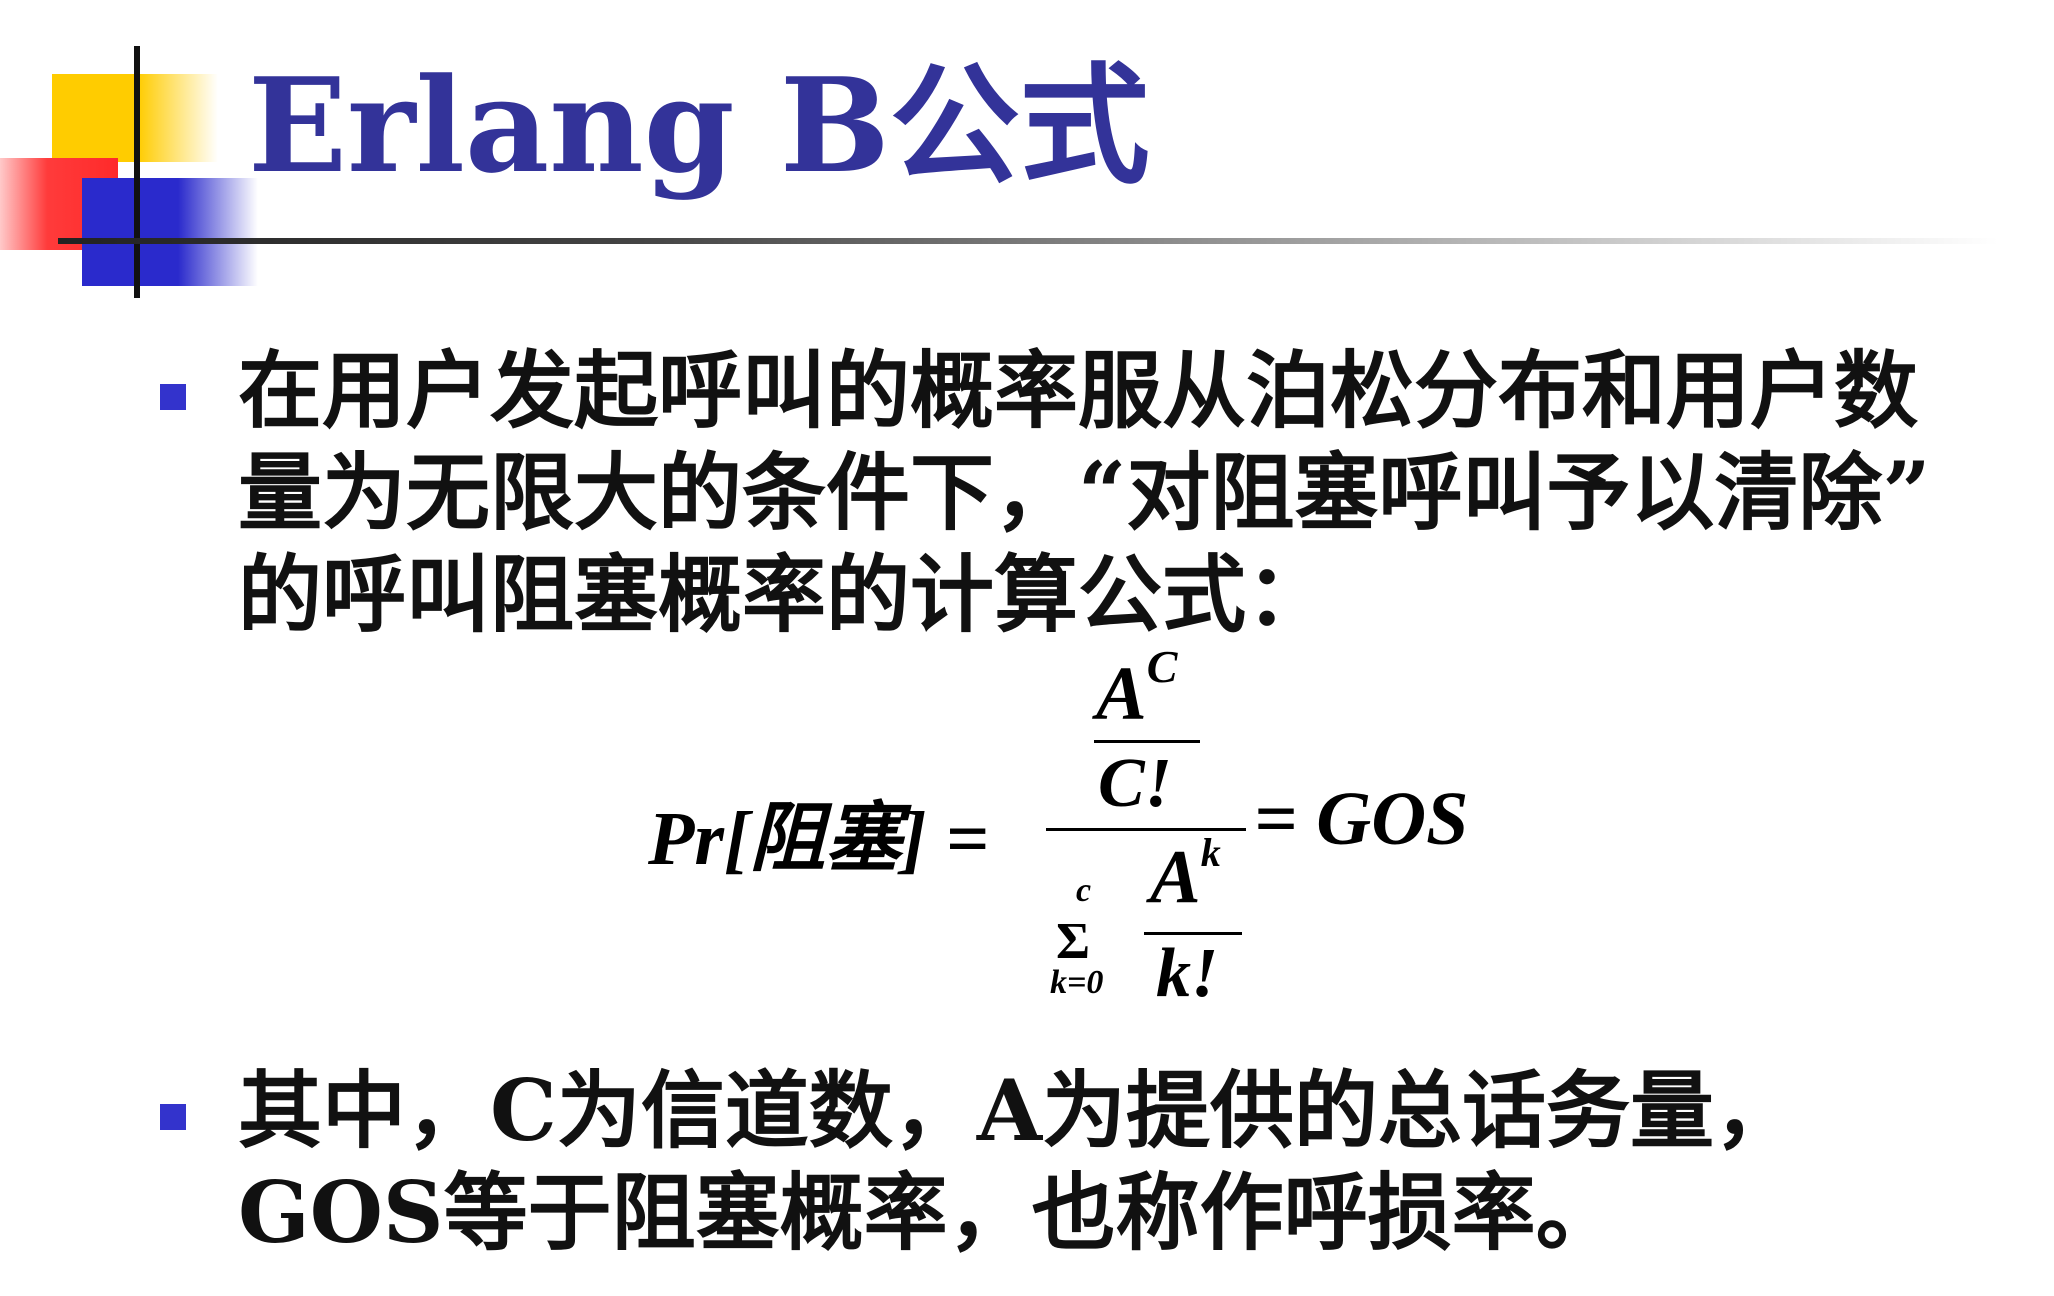 The width and height of the screenshot is (2054, 1296). What do you see at coordinates (1098, 835) in the screenshot?
I see `erlang-b-formula: Pr[阻塞] = AC C! c Σ k=0 Ak k! = GOS` at bounding box center [1098, 835].